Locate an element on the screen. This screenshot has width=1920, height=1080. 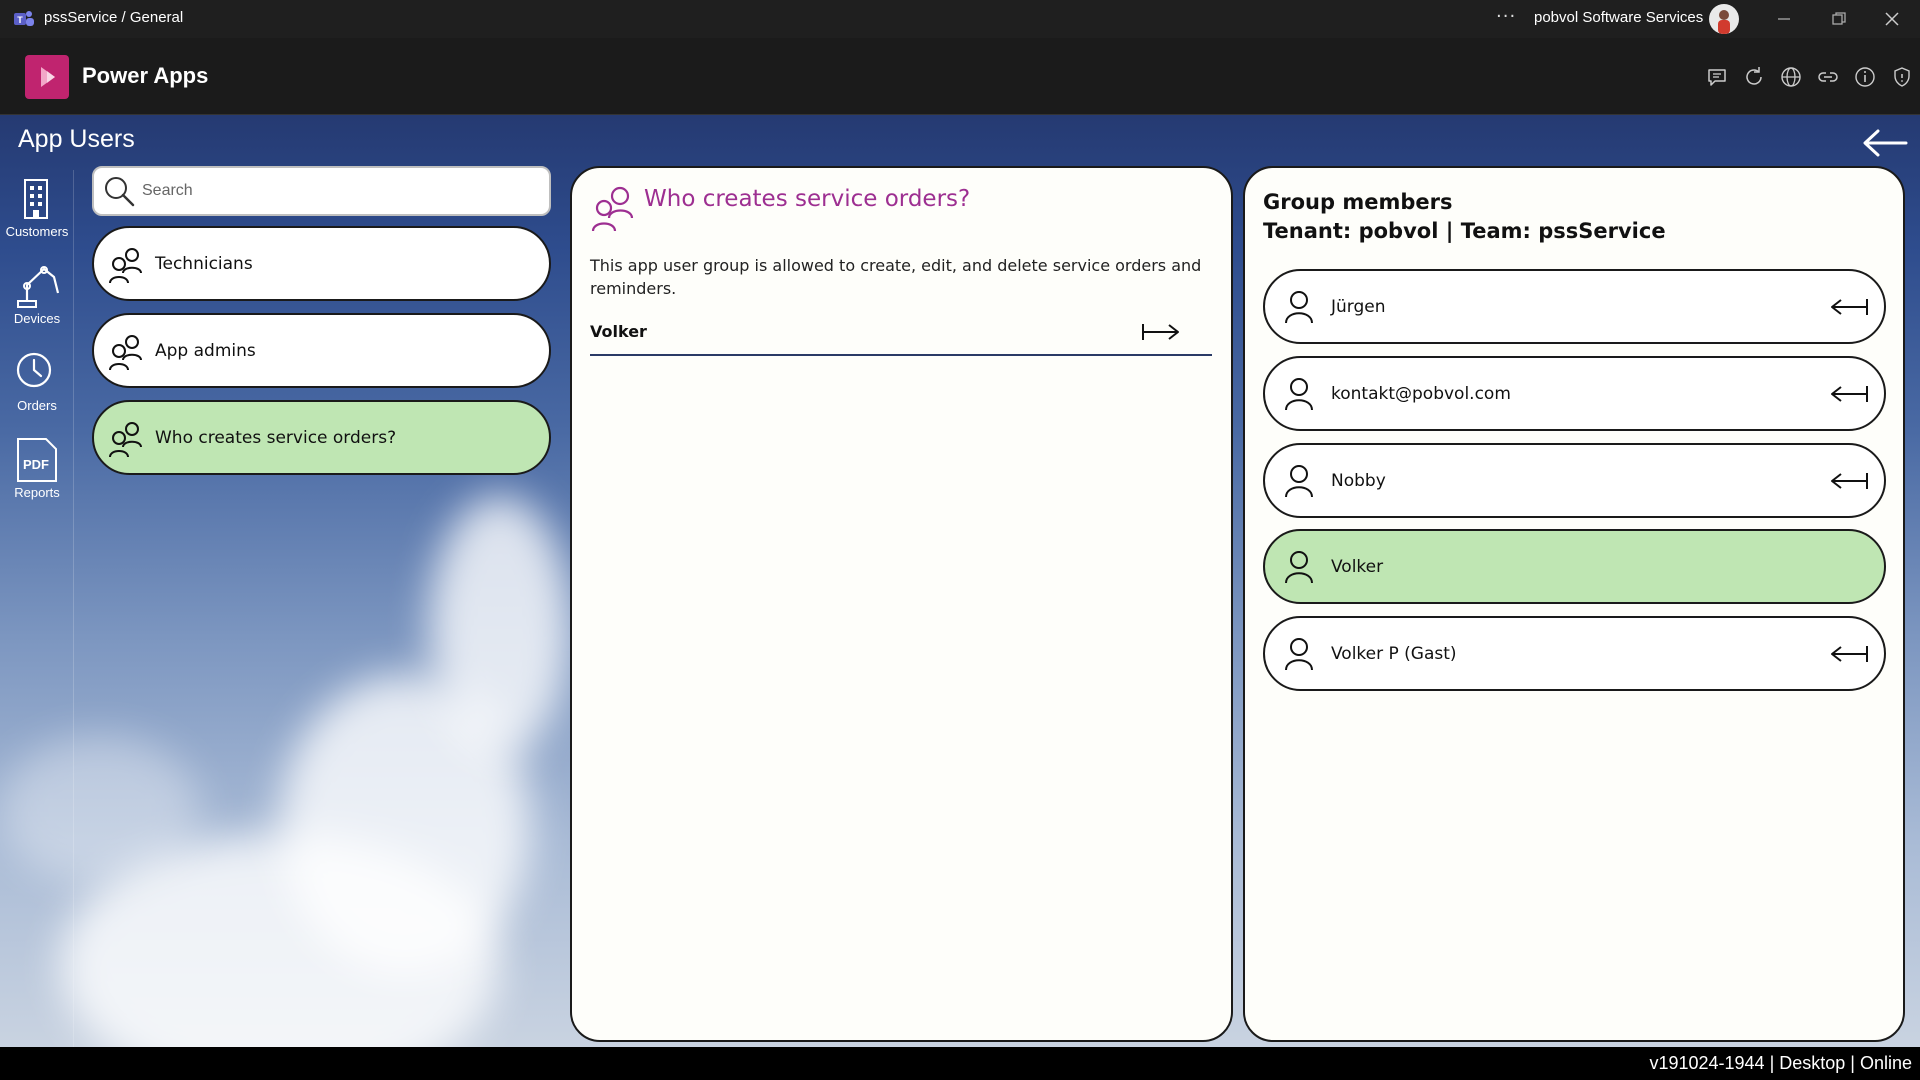
nav-label-customers: Customers is located at coordinates (37, 231).